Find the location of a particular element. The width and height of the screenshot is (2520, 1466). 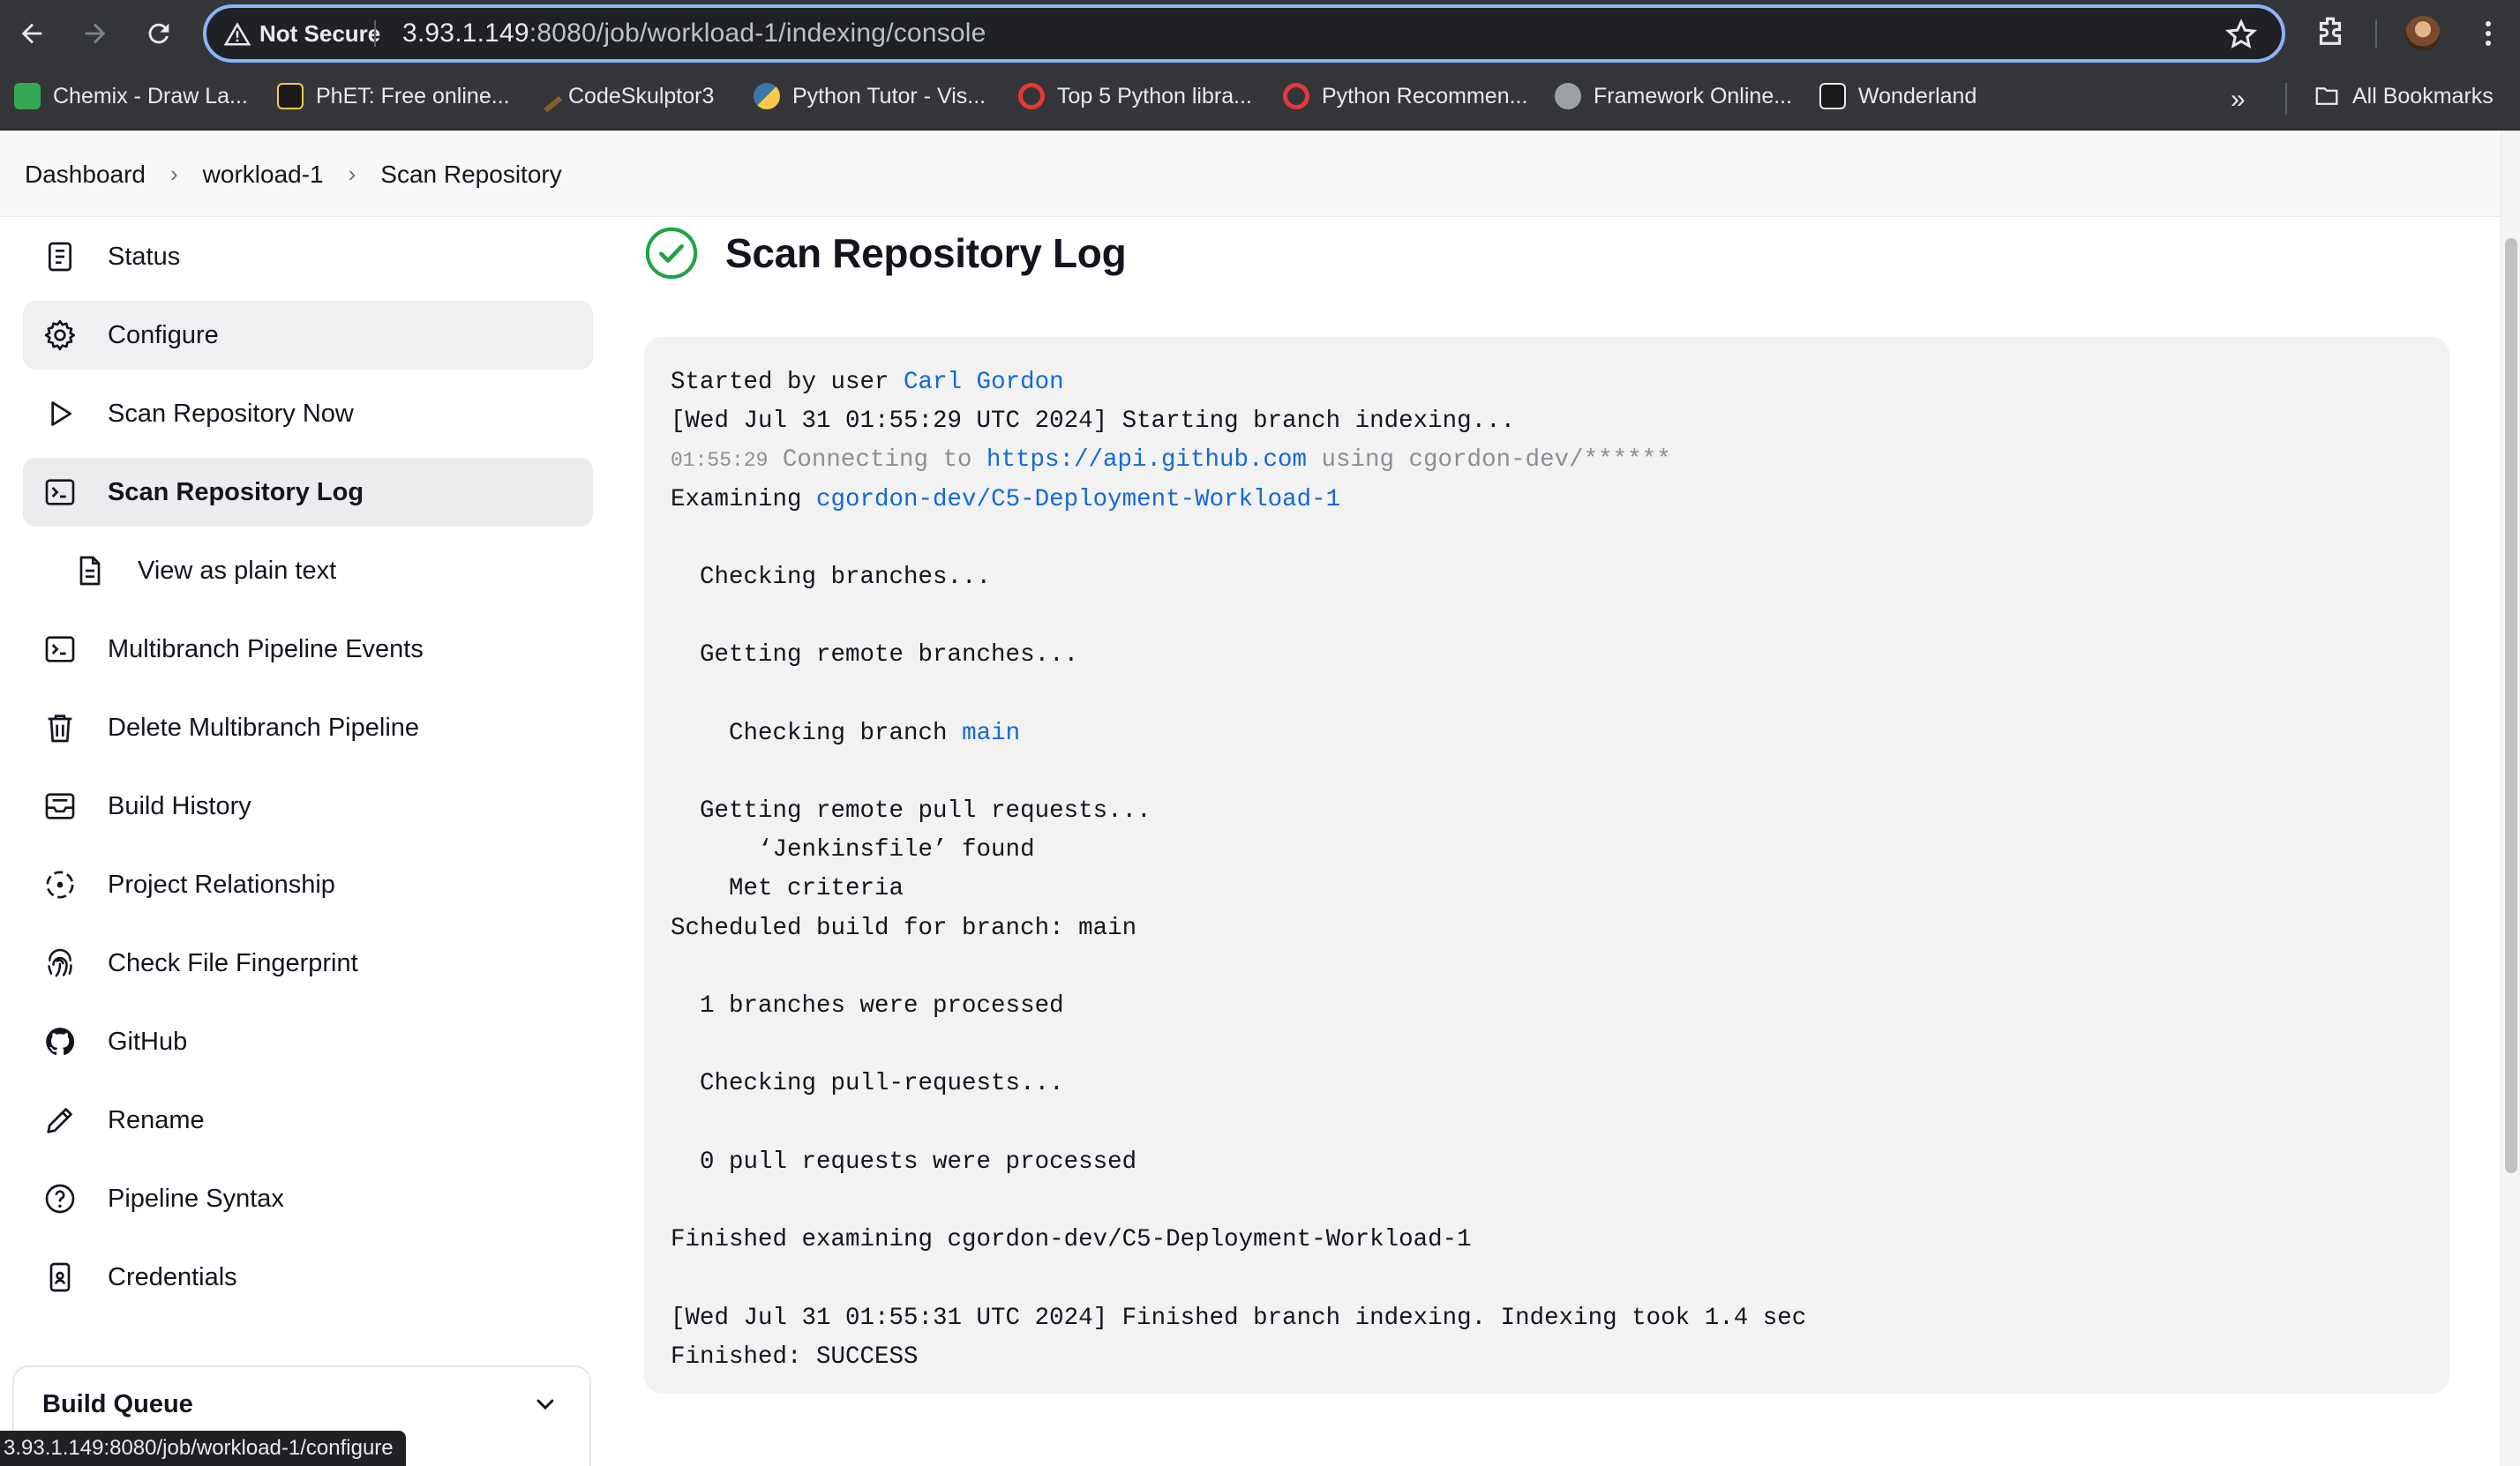

user-link: Carl Gordon is located at coordinates (984, 382).